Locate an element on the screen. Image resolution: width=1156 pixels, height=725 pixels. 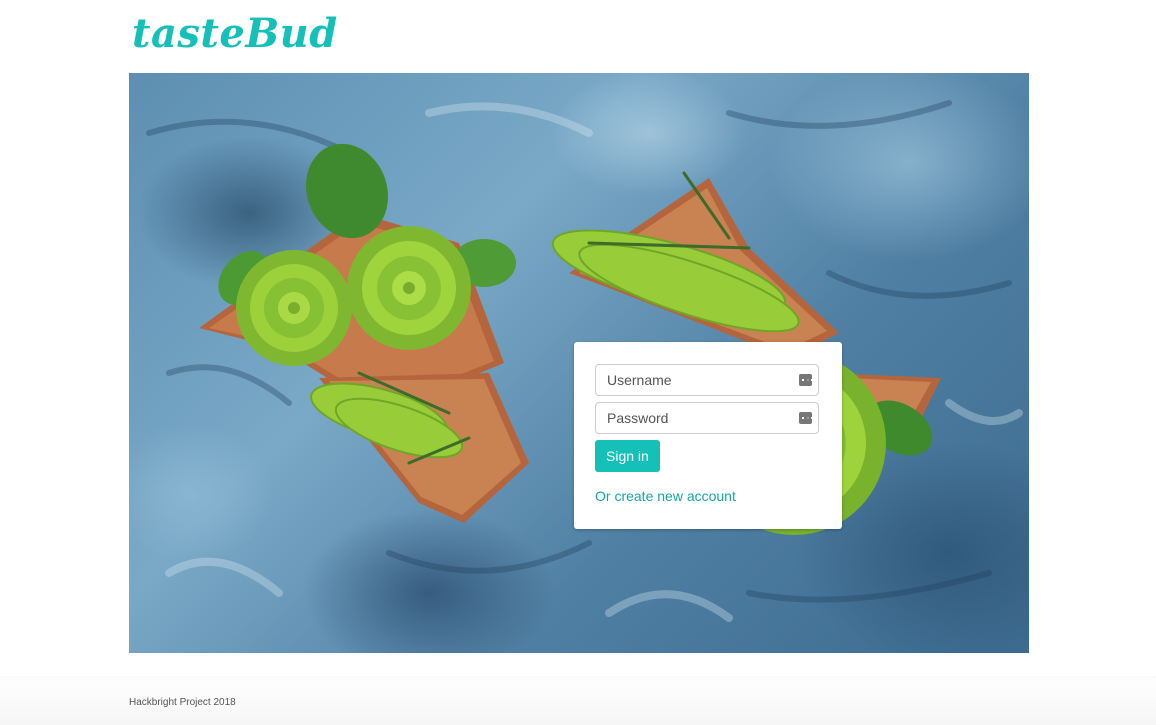
login-card: Sign in Or create new account is located at coordinates (708, 435).